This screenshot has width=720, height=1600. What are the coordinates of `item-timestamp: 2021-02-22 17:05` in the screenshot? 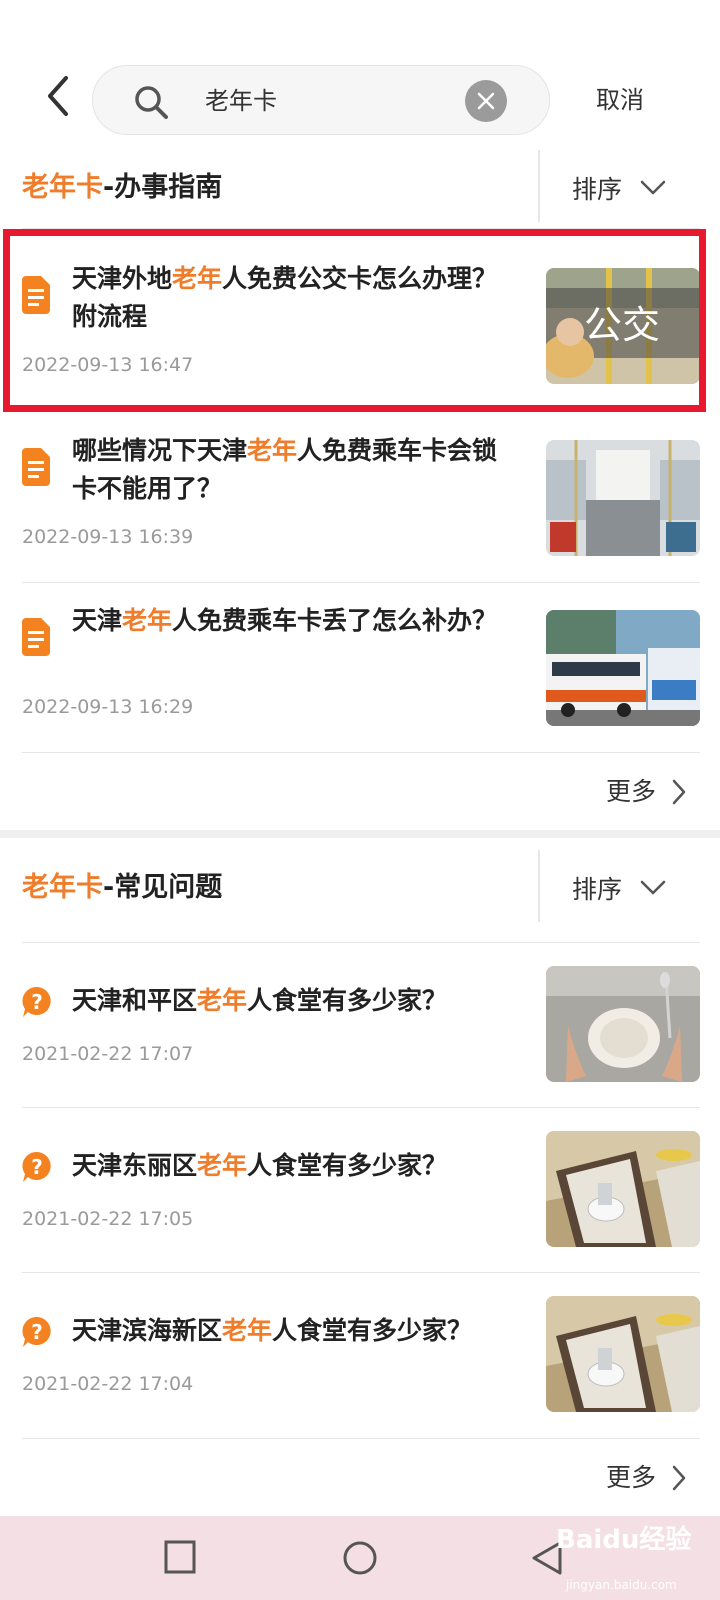 It's located at (108, 1219).